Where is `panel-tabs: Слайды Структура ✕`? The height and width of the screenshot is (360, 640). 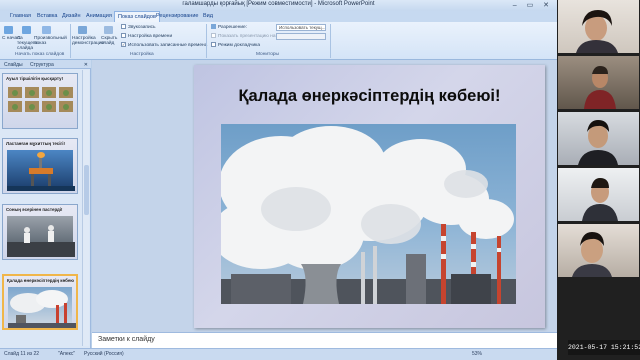 panel-tabs: Слайды Структура ✕ is located at coordinates (45, 64).